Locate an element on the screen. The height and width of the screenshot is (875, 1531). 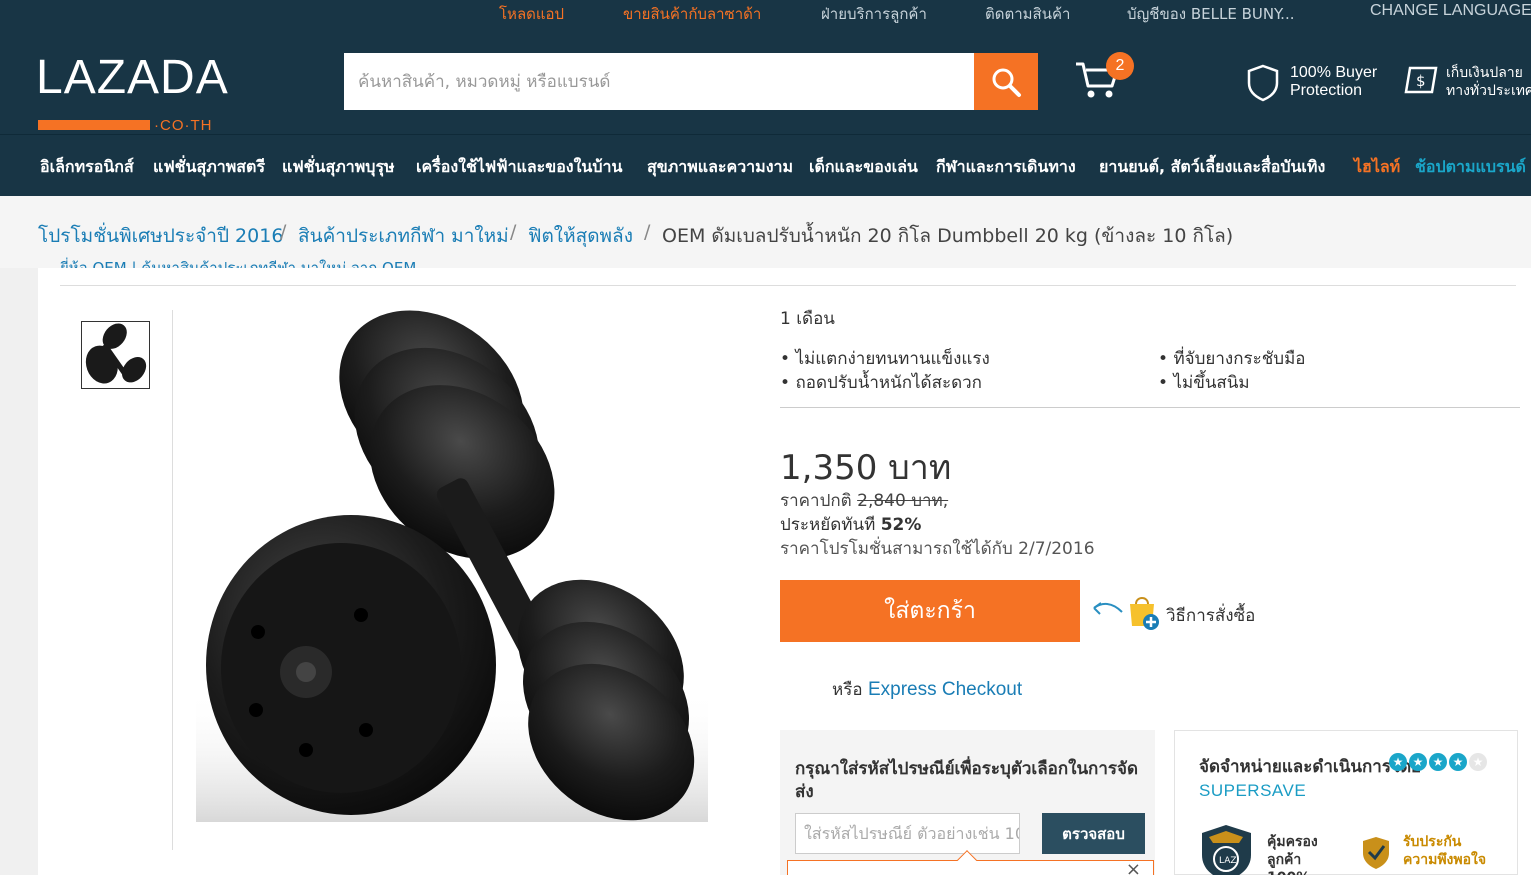
check-badge-icon is located at coordinates (1376, 853).